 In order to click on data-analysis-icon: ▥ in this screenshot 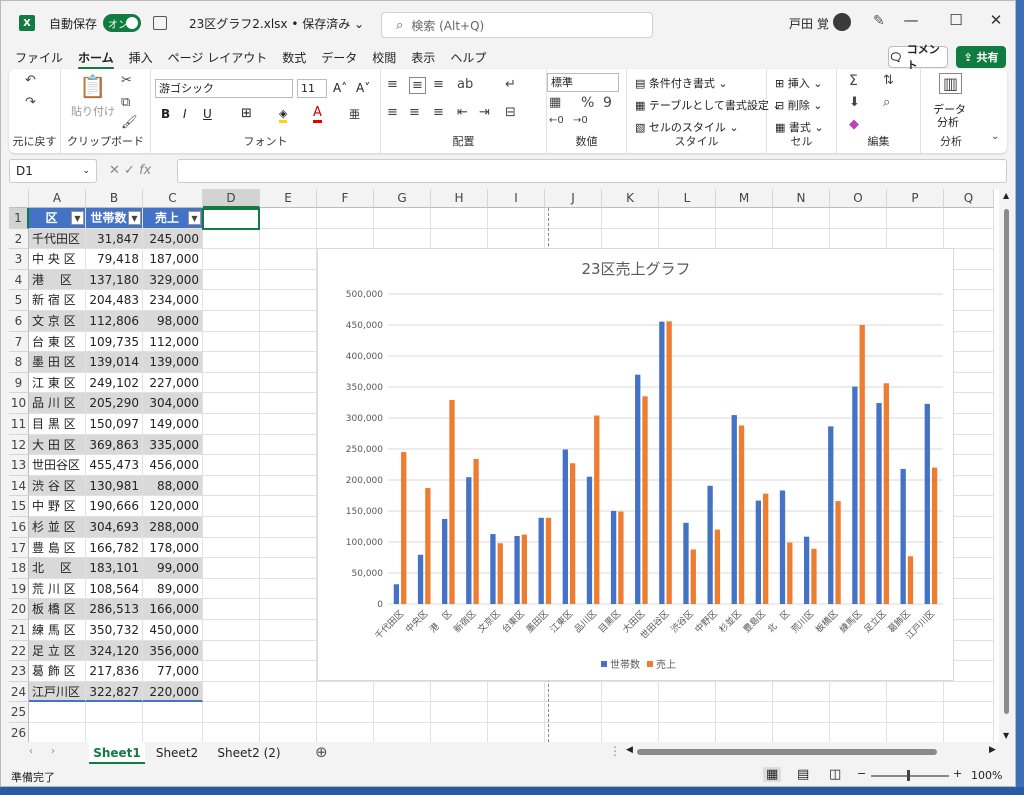, I will do `click(951, 83)`.